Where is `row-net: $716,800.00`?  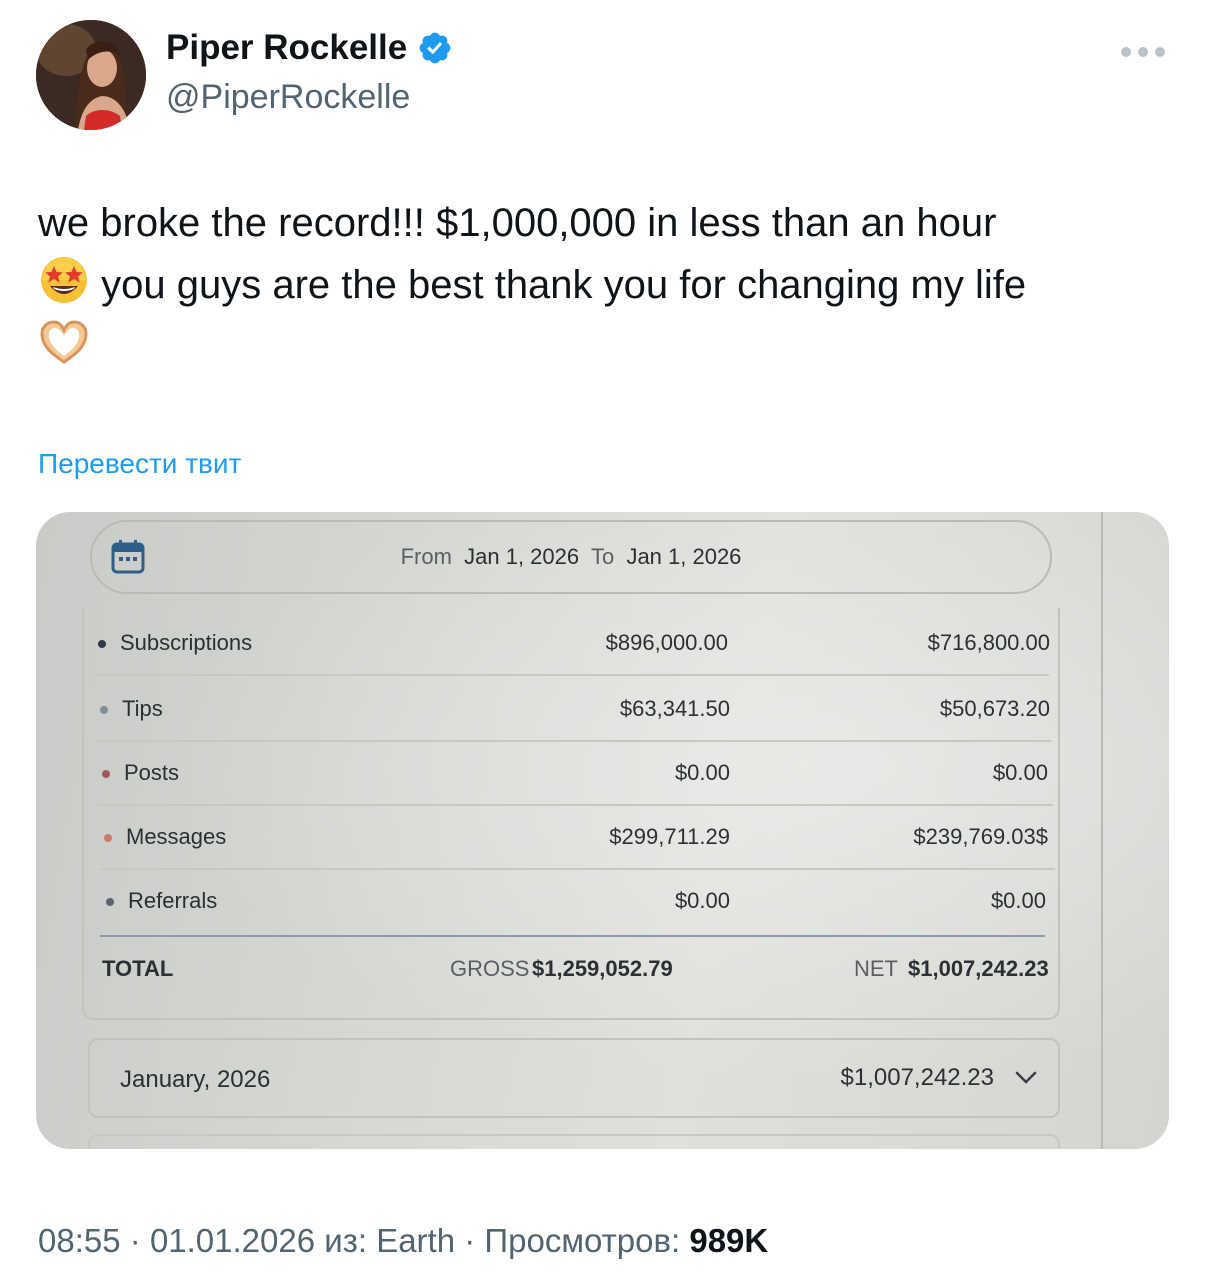 row-net: $716,800.00 is located at coordinates (988, 642).